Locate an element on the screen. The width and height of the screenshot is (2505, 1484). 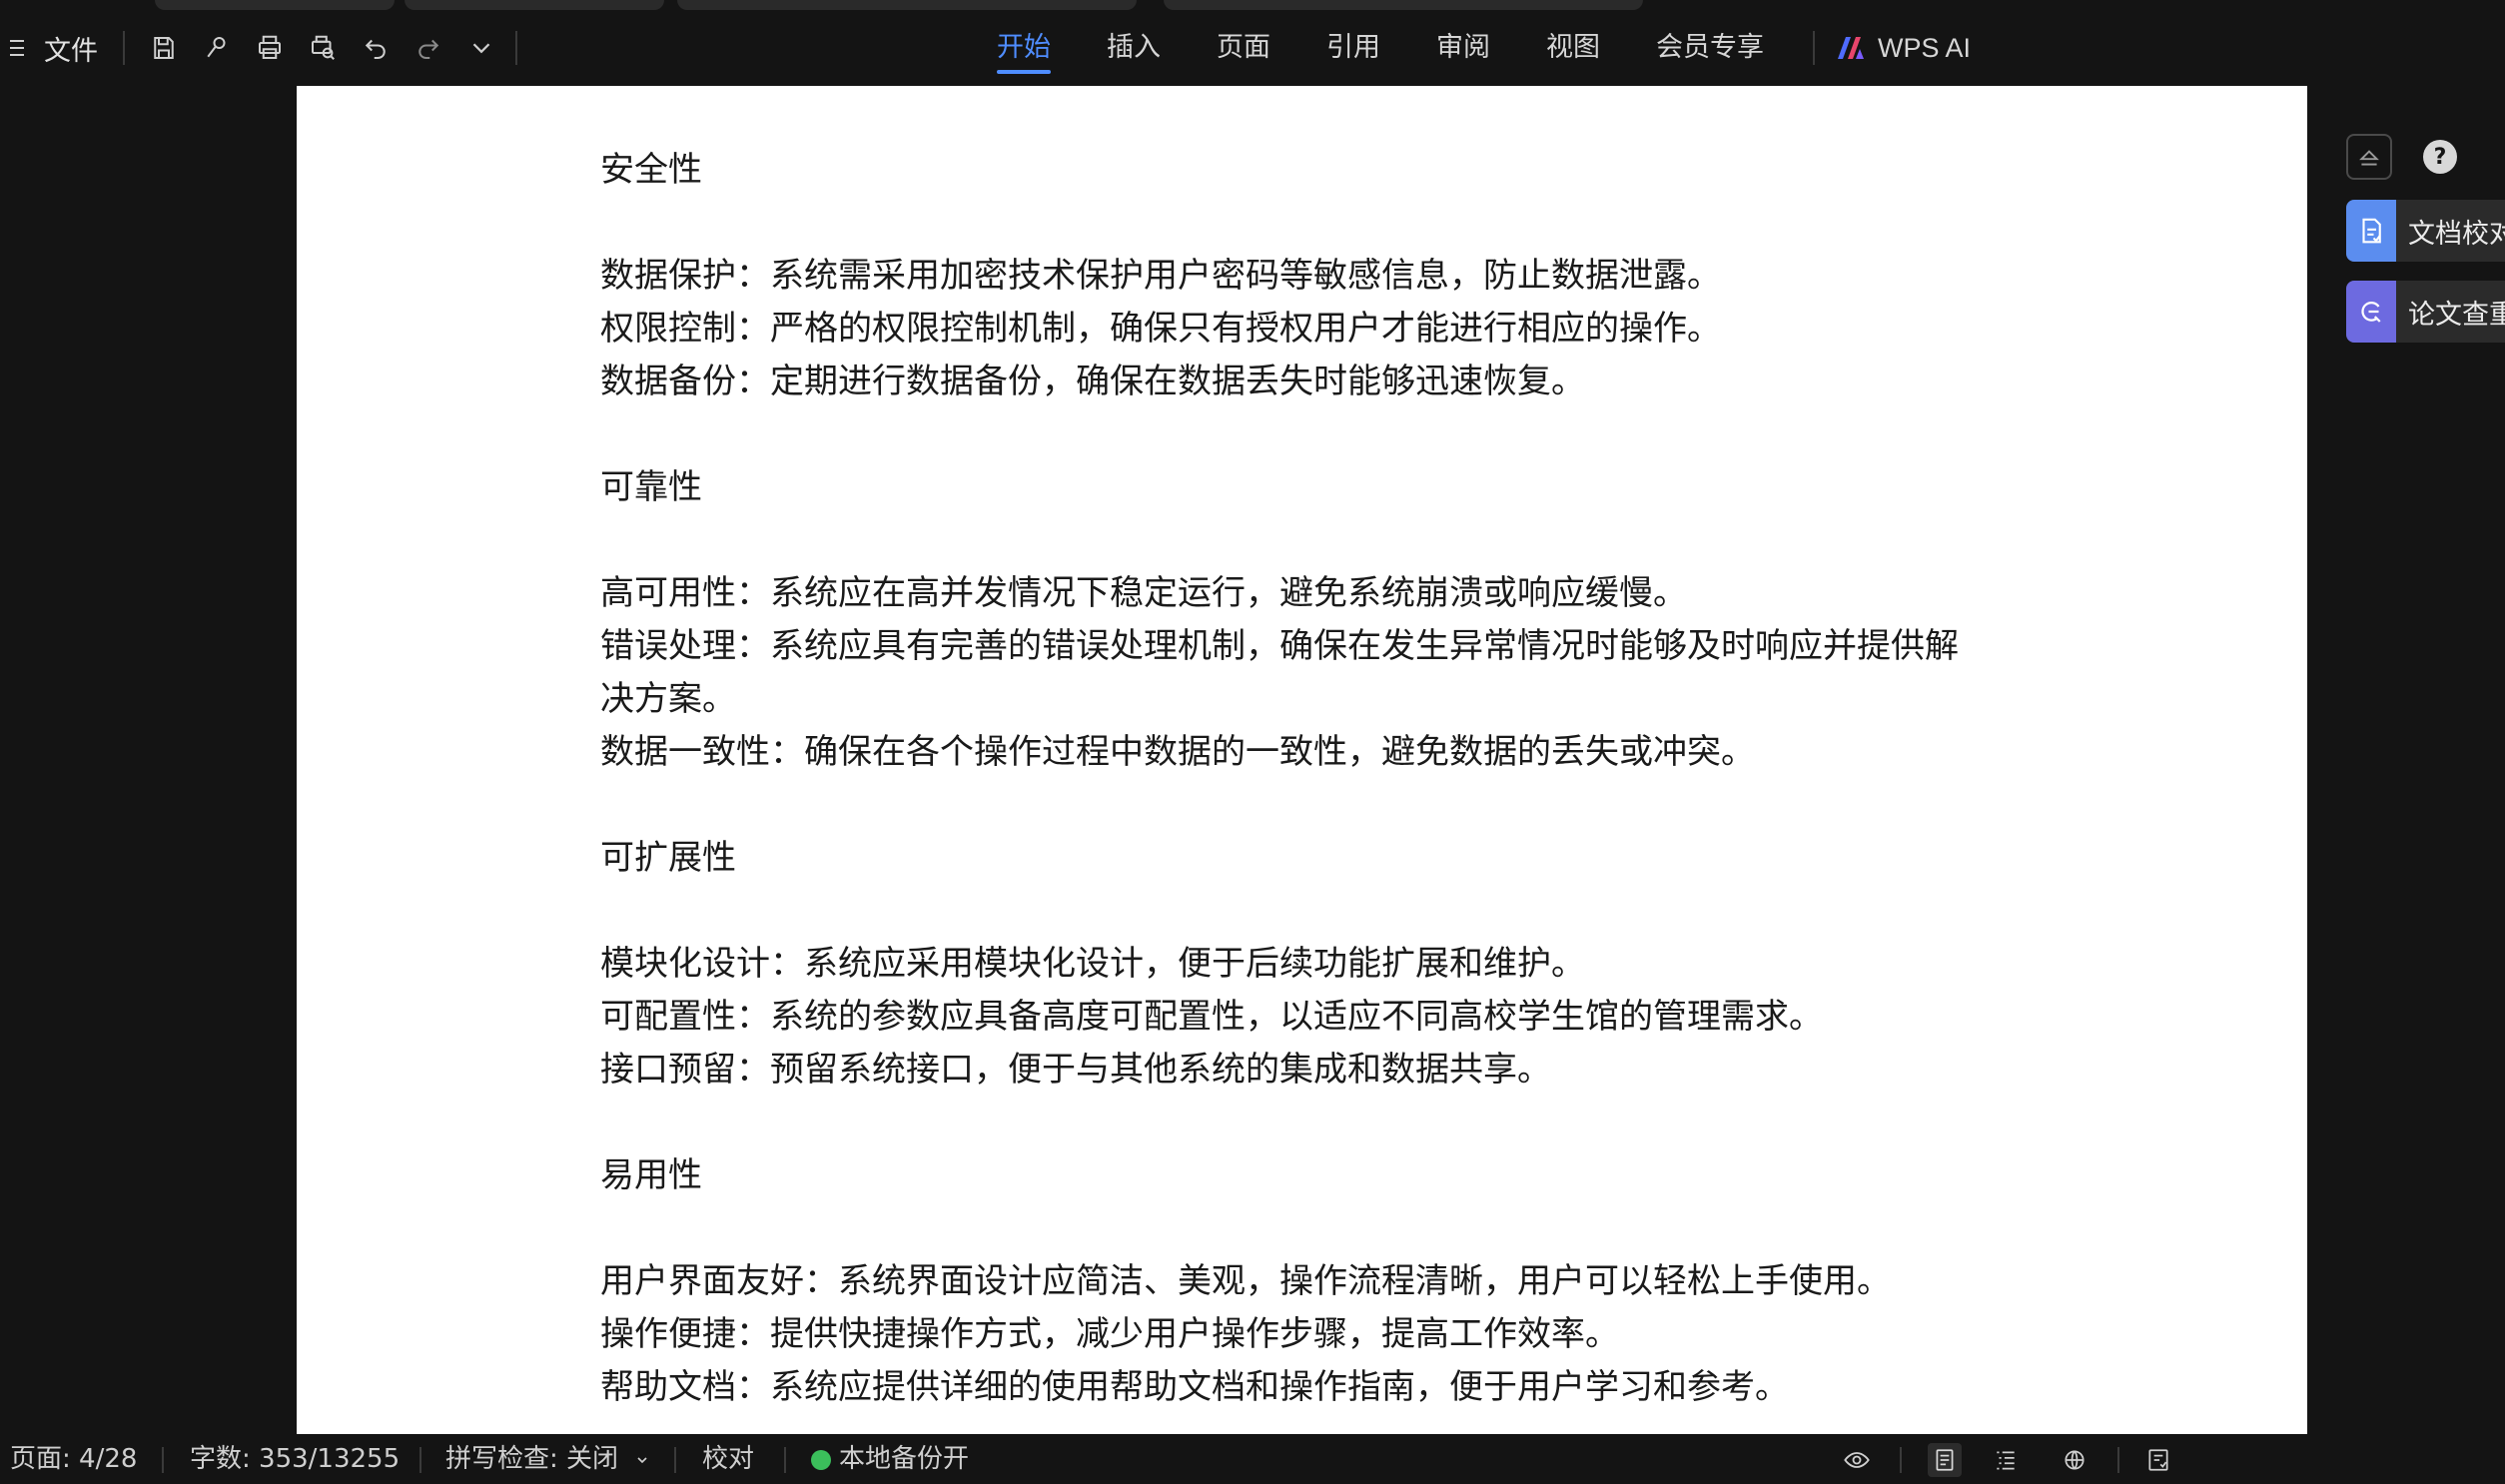
tab-page: 页面 is located at coordinates (1243, 51).